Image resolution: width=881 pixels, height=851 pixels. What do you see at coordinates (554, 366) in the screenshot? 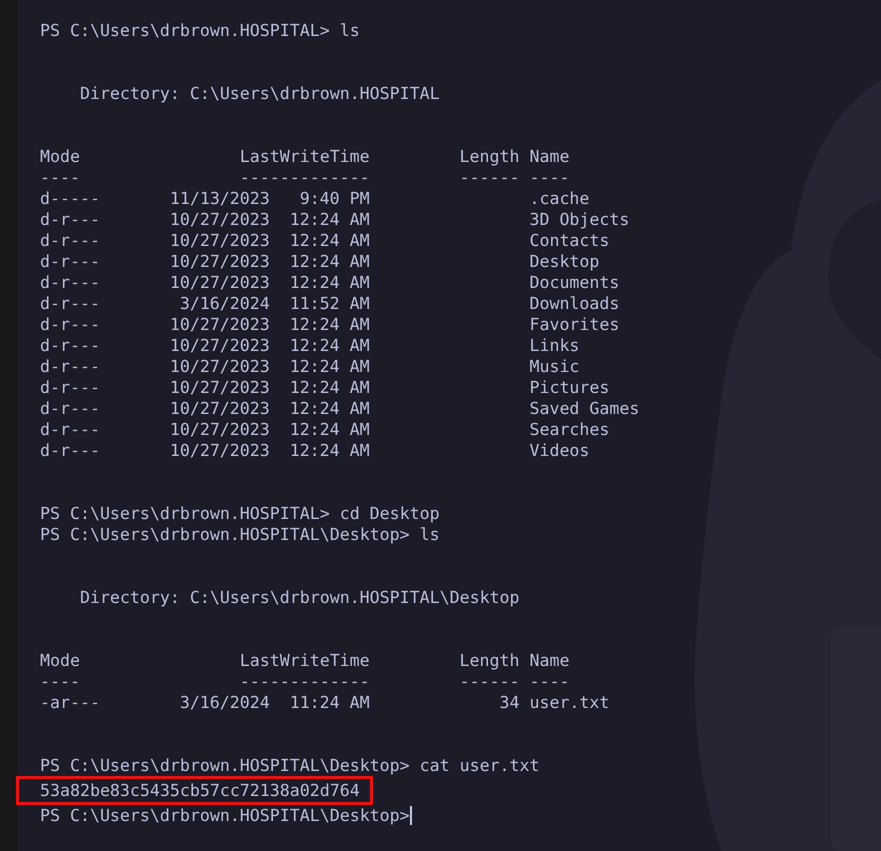
I see `table-cell: Music` at bounding box center [554, 366].